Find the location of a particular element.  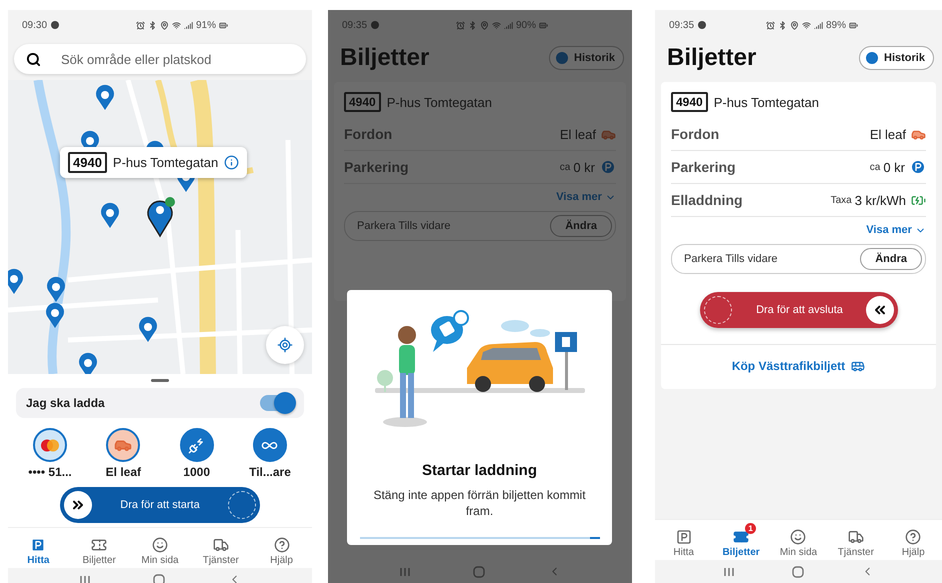

battery-percent: 89% is located at coordinates (836, 25).